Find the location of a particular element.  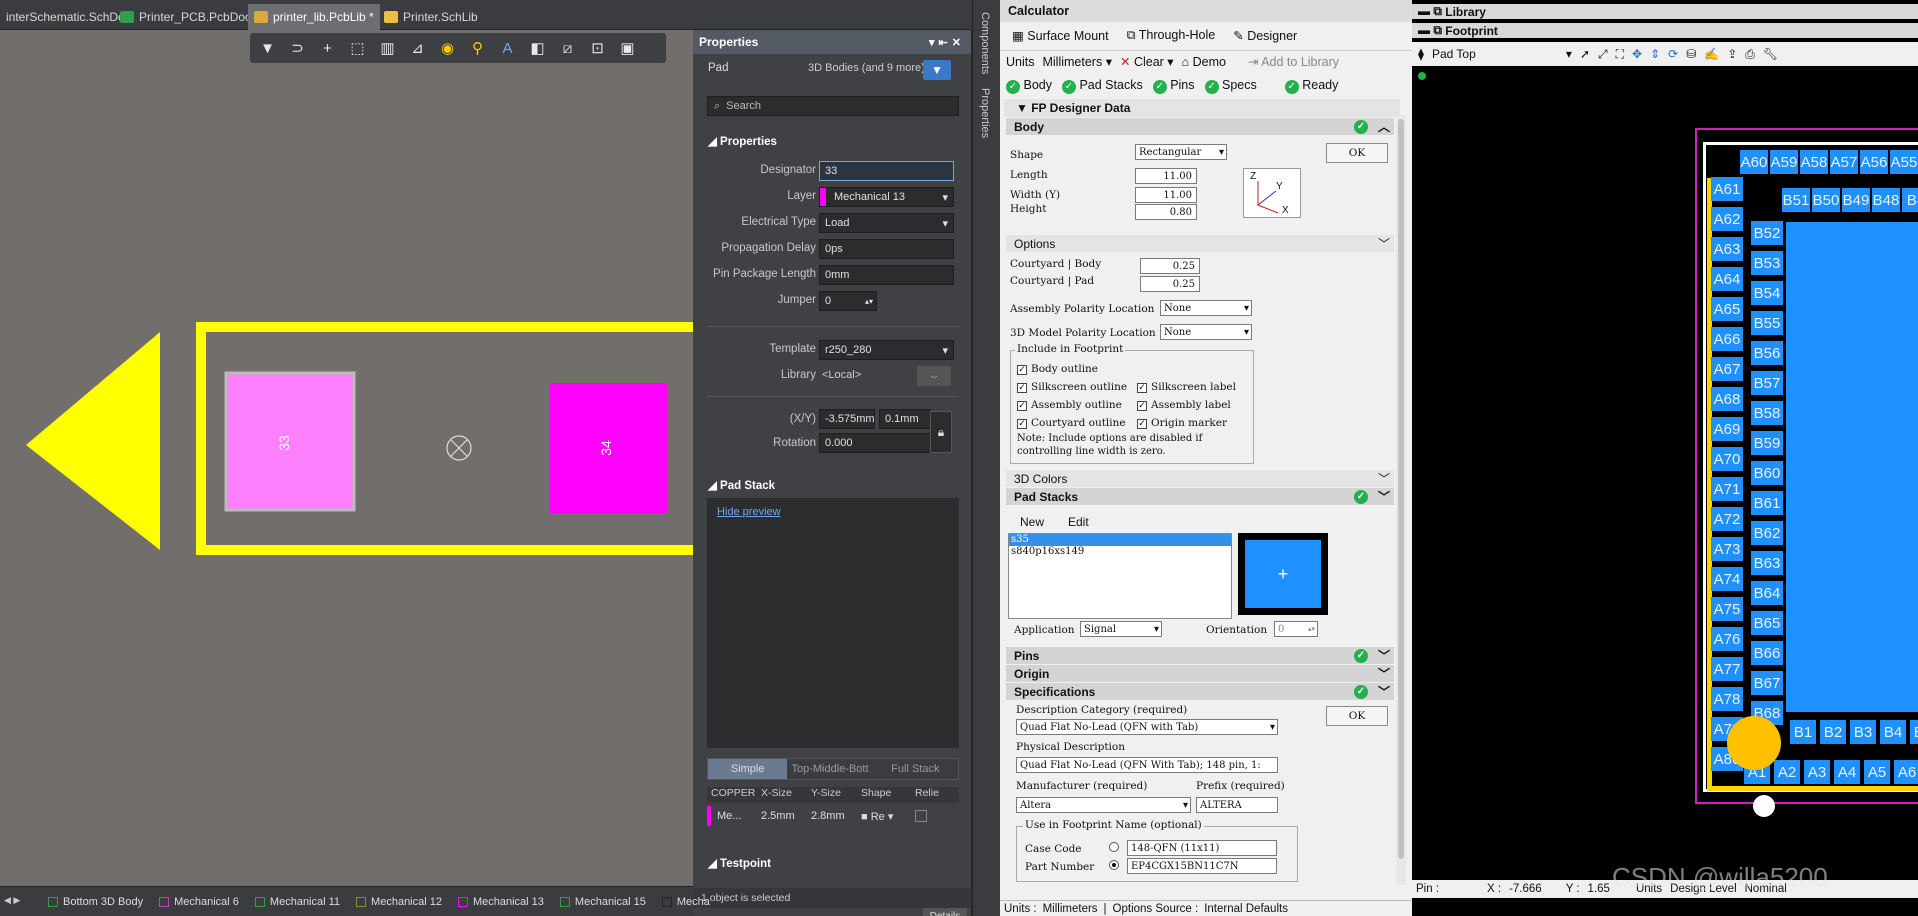

details-button: Details is located at coordinates (945, 912).